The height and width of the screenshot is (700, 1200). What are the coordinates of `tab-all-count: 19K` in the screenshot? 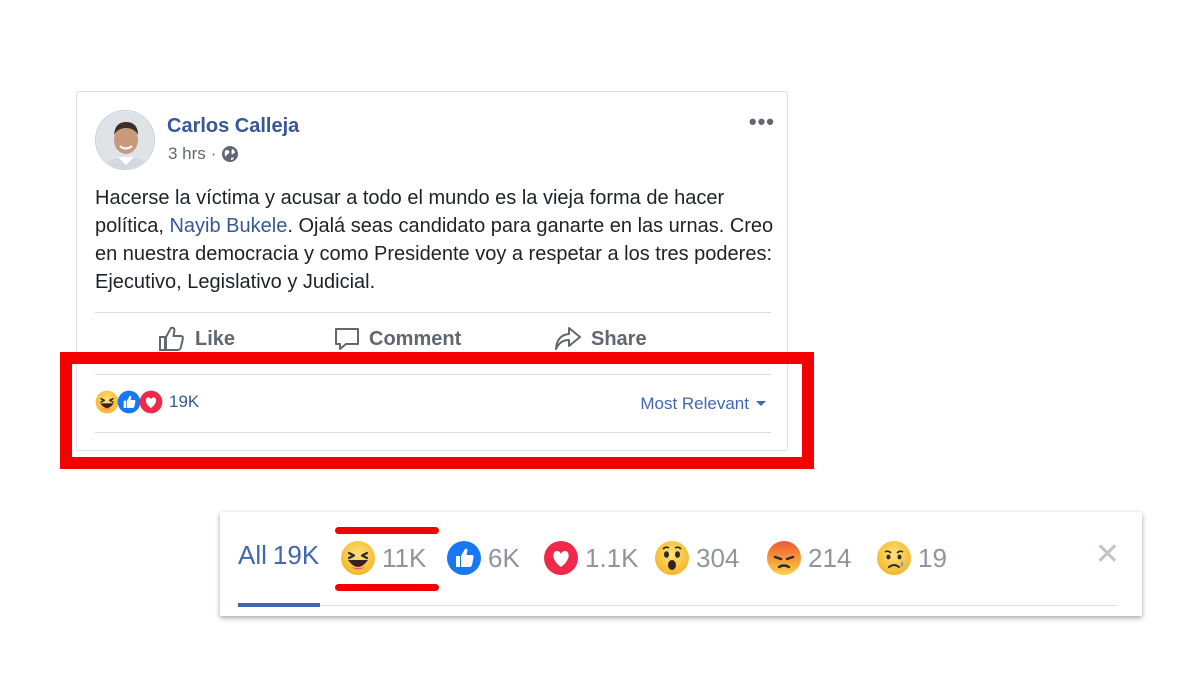 It's located at (296, 555).